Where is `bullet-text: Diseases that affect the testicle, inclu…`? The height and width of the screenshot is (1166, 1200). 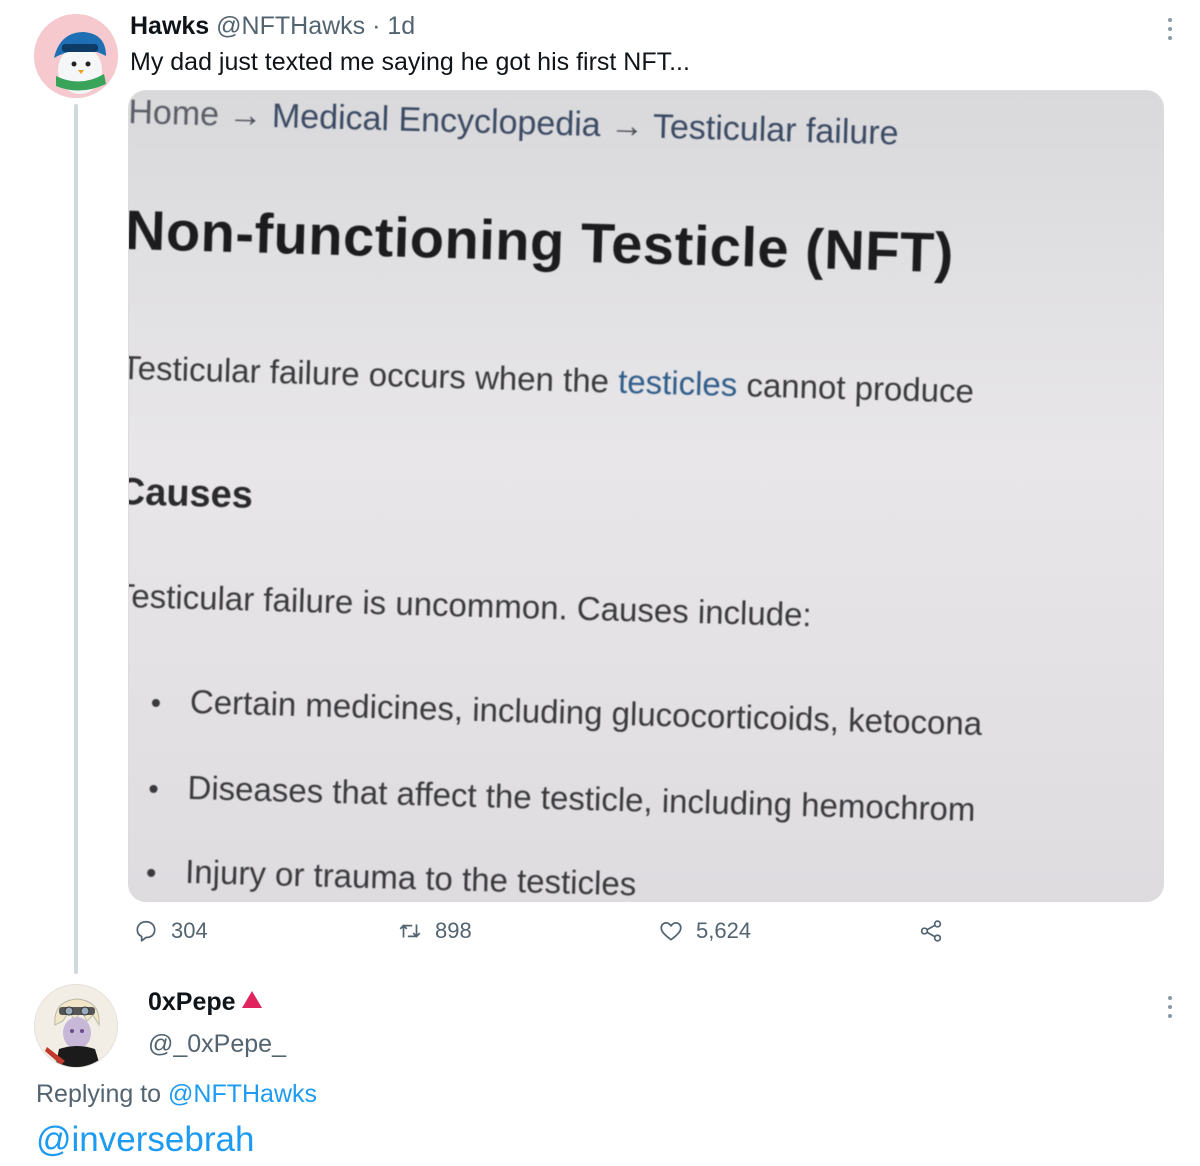 bullet-text: Diseases that affect the testicle, inclu… is located at coordinates (581, 798).